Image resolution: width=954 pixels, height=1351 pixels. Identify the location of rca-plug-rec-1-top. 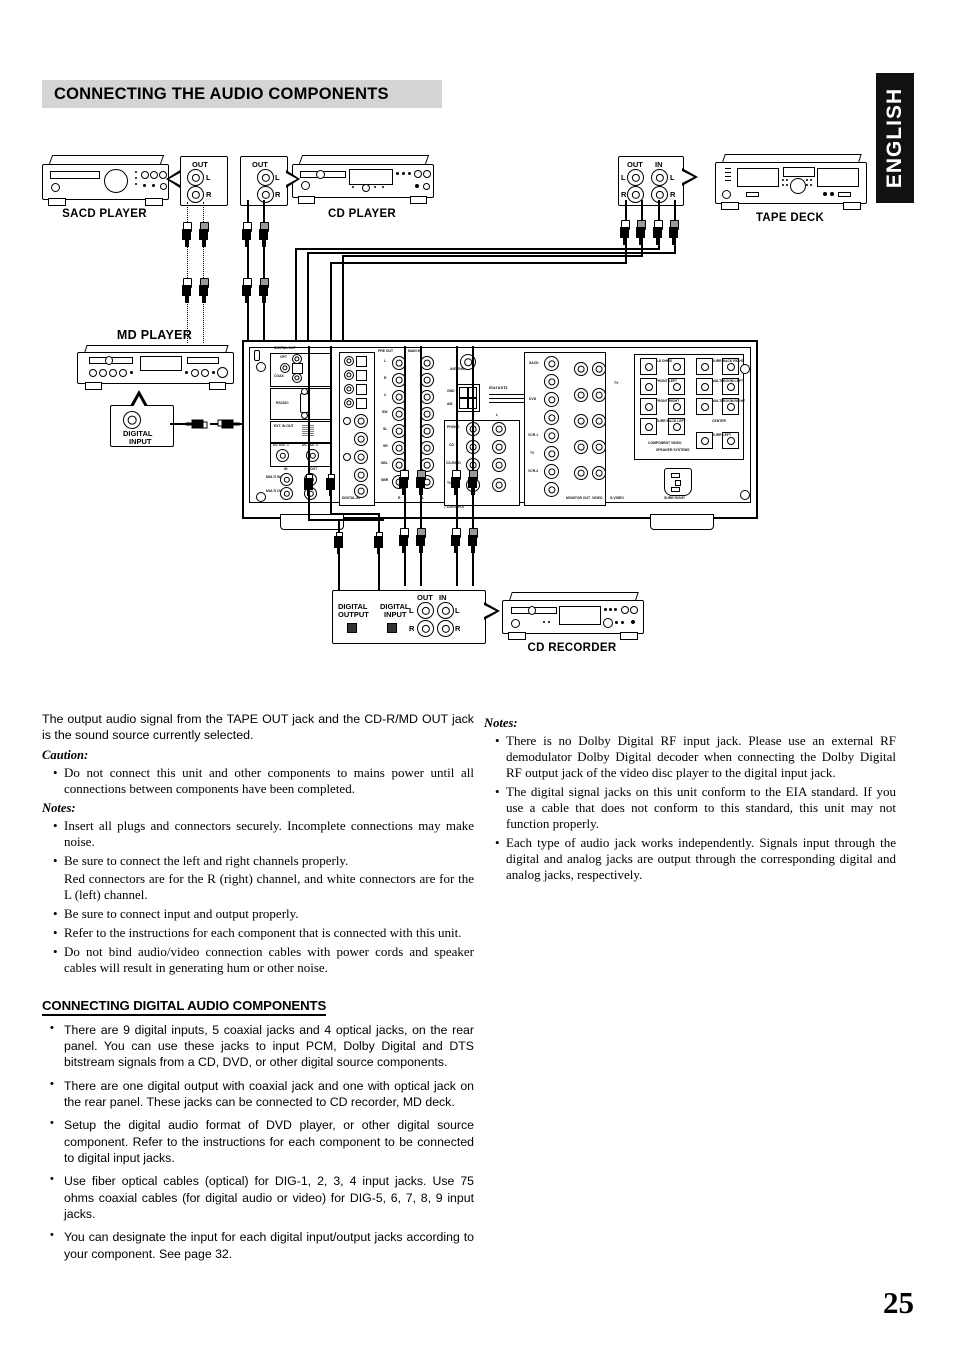
(404, 482).